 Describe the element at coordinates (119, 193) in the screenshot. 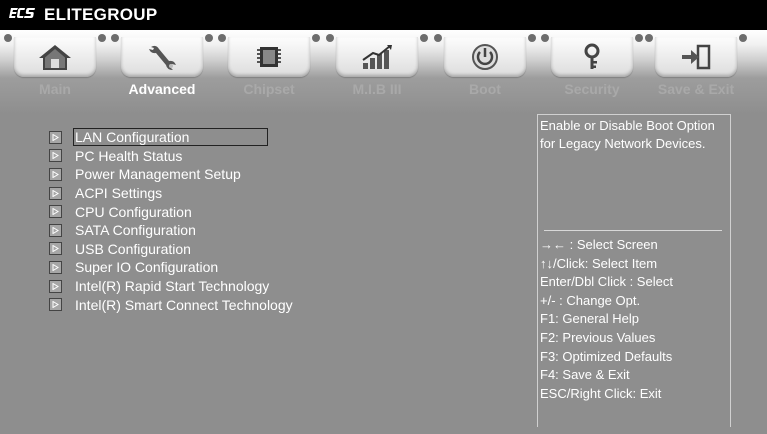

I see `menu-item-label: ACPI Settings` at that location.